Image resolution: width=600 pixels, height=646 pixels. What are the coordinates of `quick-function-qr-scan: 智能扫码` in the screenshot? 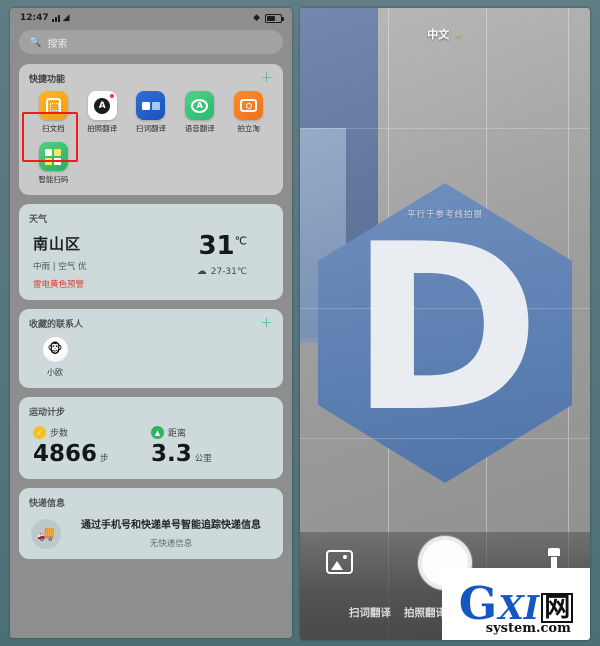 It's located at (53, 163).